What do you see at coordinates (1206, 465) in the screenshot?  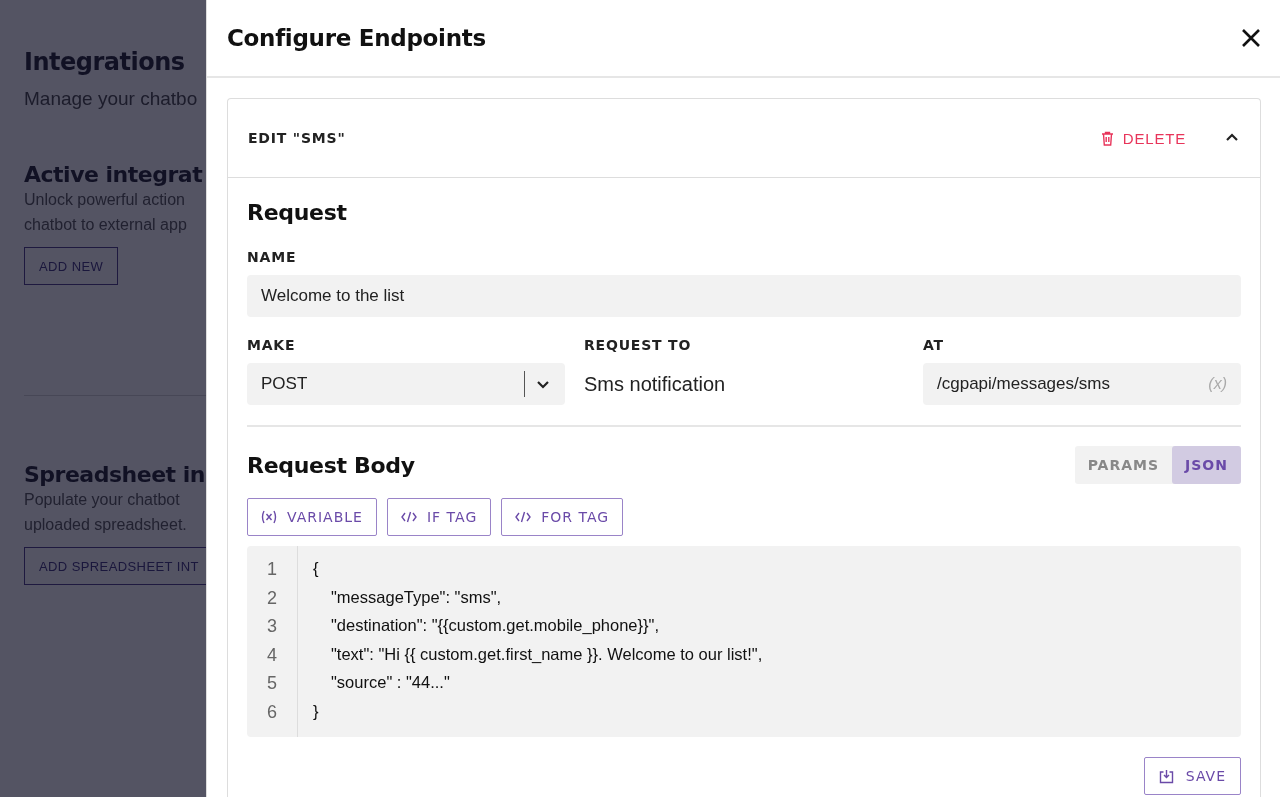 I see `format-tab: JSON` at bounding box center [1206, 465].